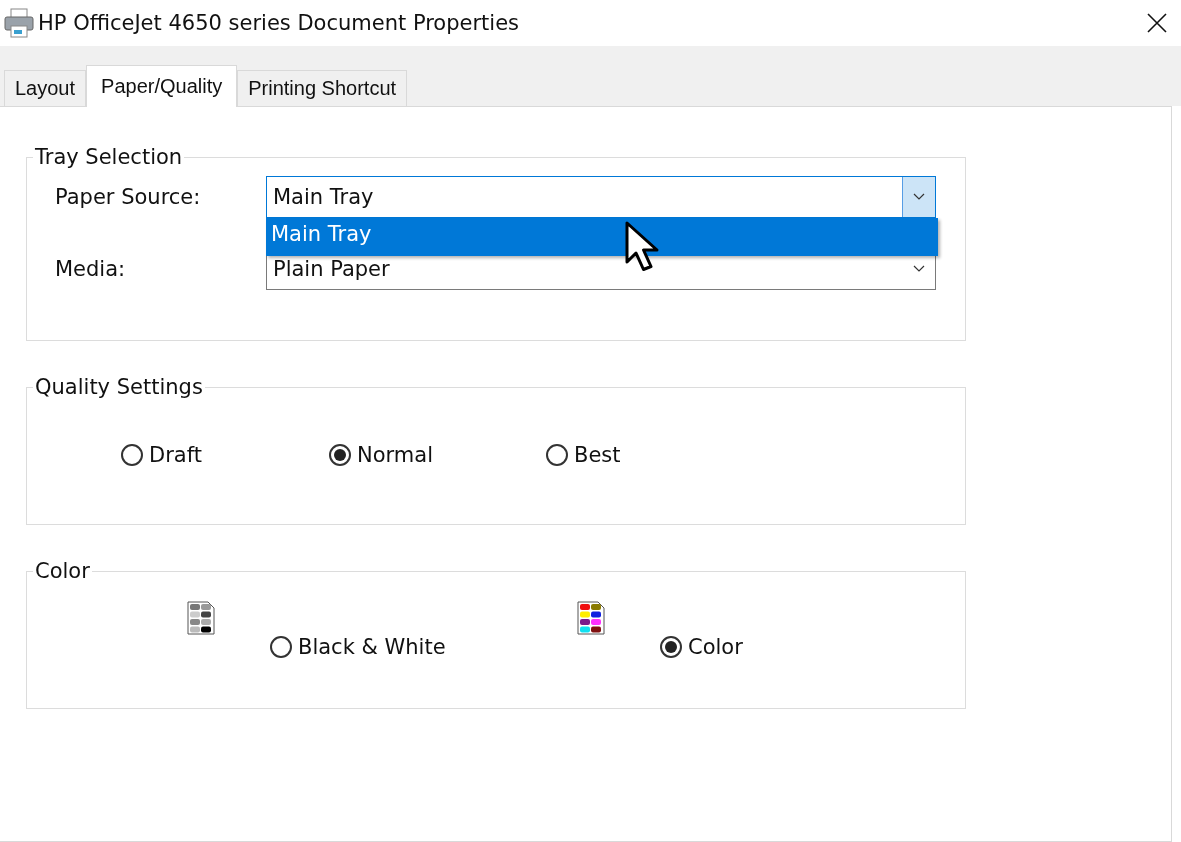 The width and height of the screenshot is (1181, 842). Describe the element at coordinates (701, 647) in the screenshot. I see `radio-option: Color` at that location.